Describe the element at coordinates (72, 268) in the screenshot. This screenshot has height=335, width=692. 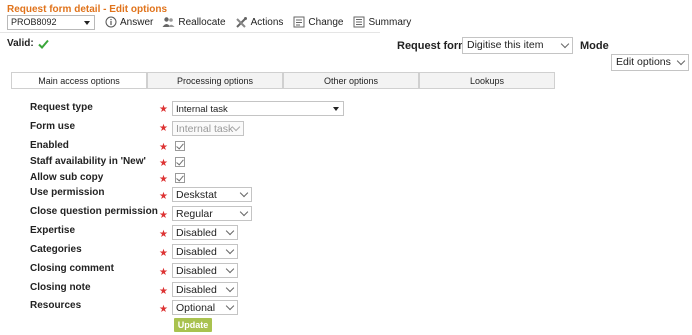
I see `closing-comment-label: Closing comment` at that location.